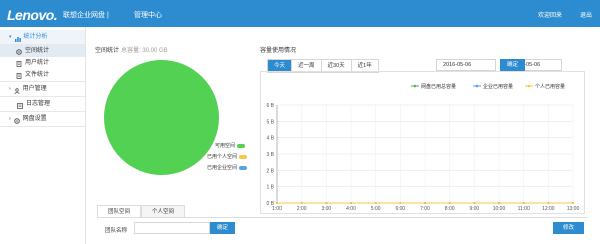  I want to click on x-tick-label: 1:00, so click(277, 209).